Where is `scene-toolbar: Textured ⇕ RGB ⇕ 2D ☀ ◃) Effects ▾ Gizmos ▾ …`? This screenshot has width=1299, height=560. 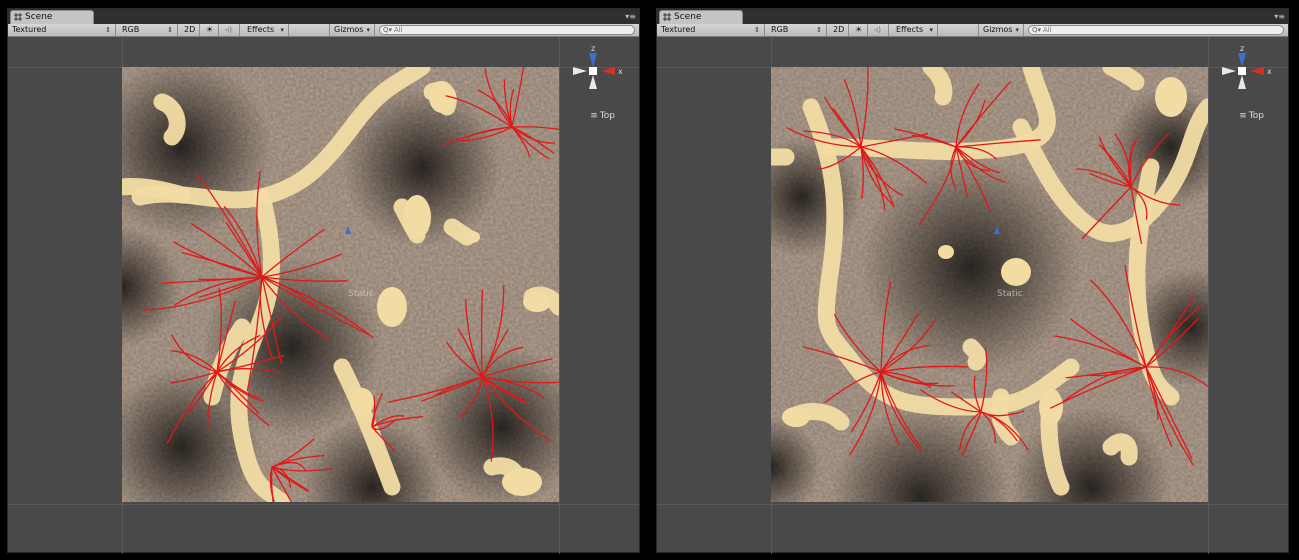 scene-toolbar: Textured ⇕ RGB ⇕ 2D ☀ ◃) Effects ▾ Gizmos ▾ … is located at coordinates (972, 30).